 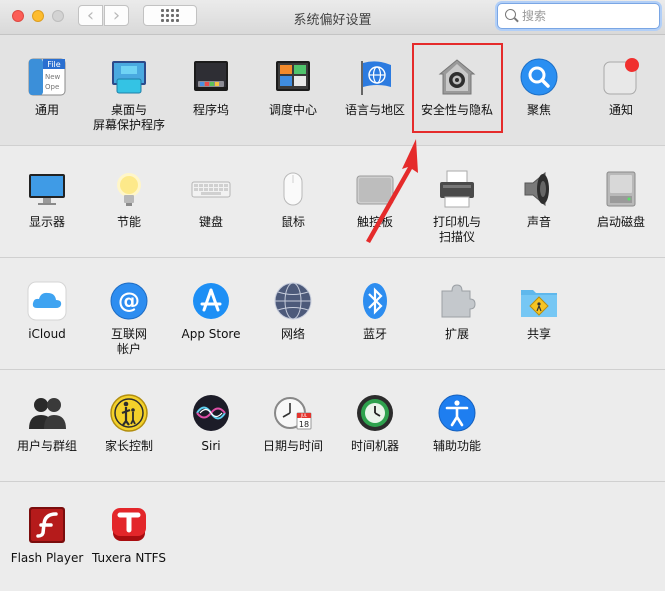 What do you see at coordinates (456, 446) in the screenshot?
I see `pref-label: 辅助功能` at bounding box center [456, 446].